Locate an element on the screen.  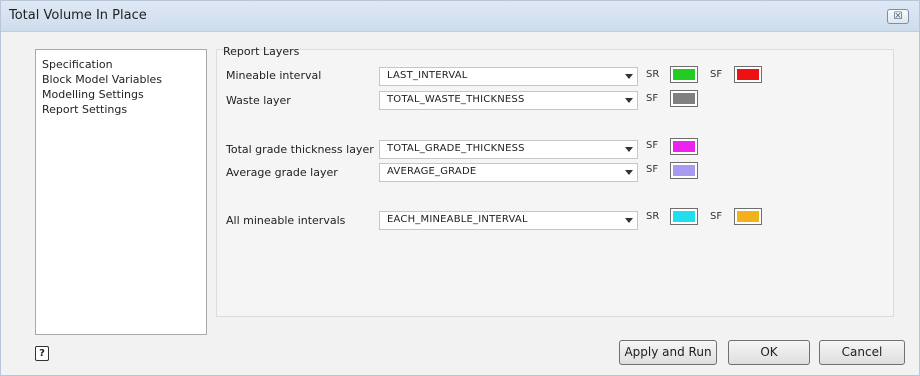
all-mineable-intervals-sf-tag: SF is located at coordinates (716, 216).